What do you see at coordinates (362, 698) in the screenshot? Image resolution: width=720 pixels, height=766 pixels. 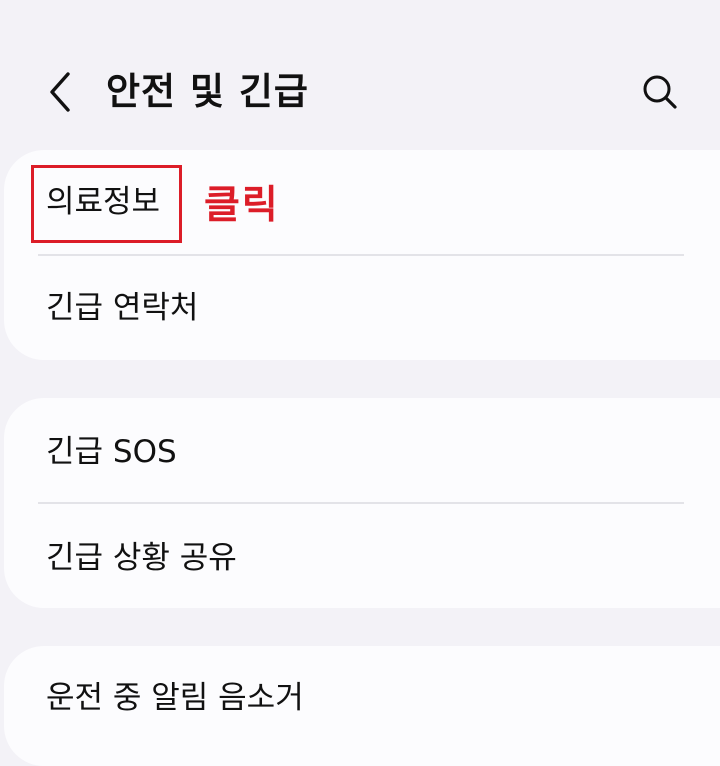 I see `list-item-driving-mute: 운전 중 알림 음소거` at bounding box center [362, 698].